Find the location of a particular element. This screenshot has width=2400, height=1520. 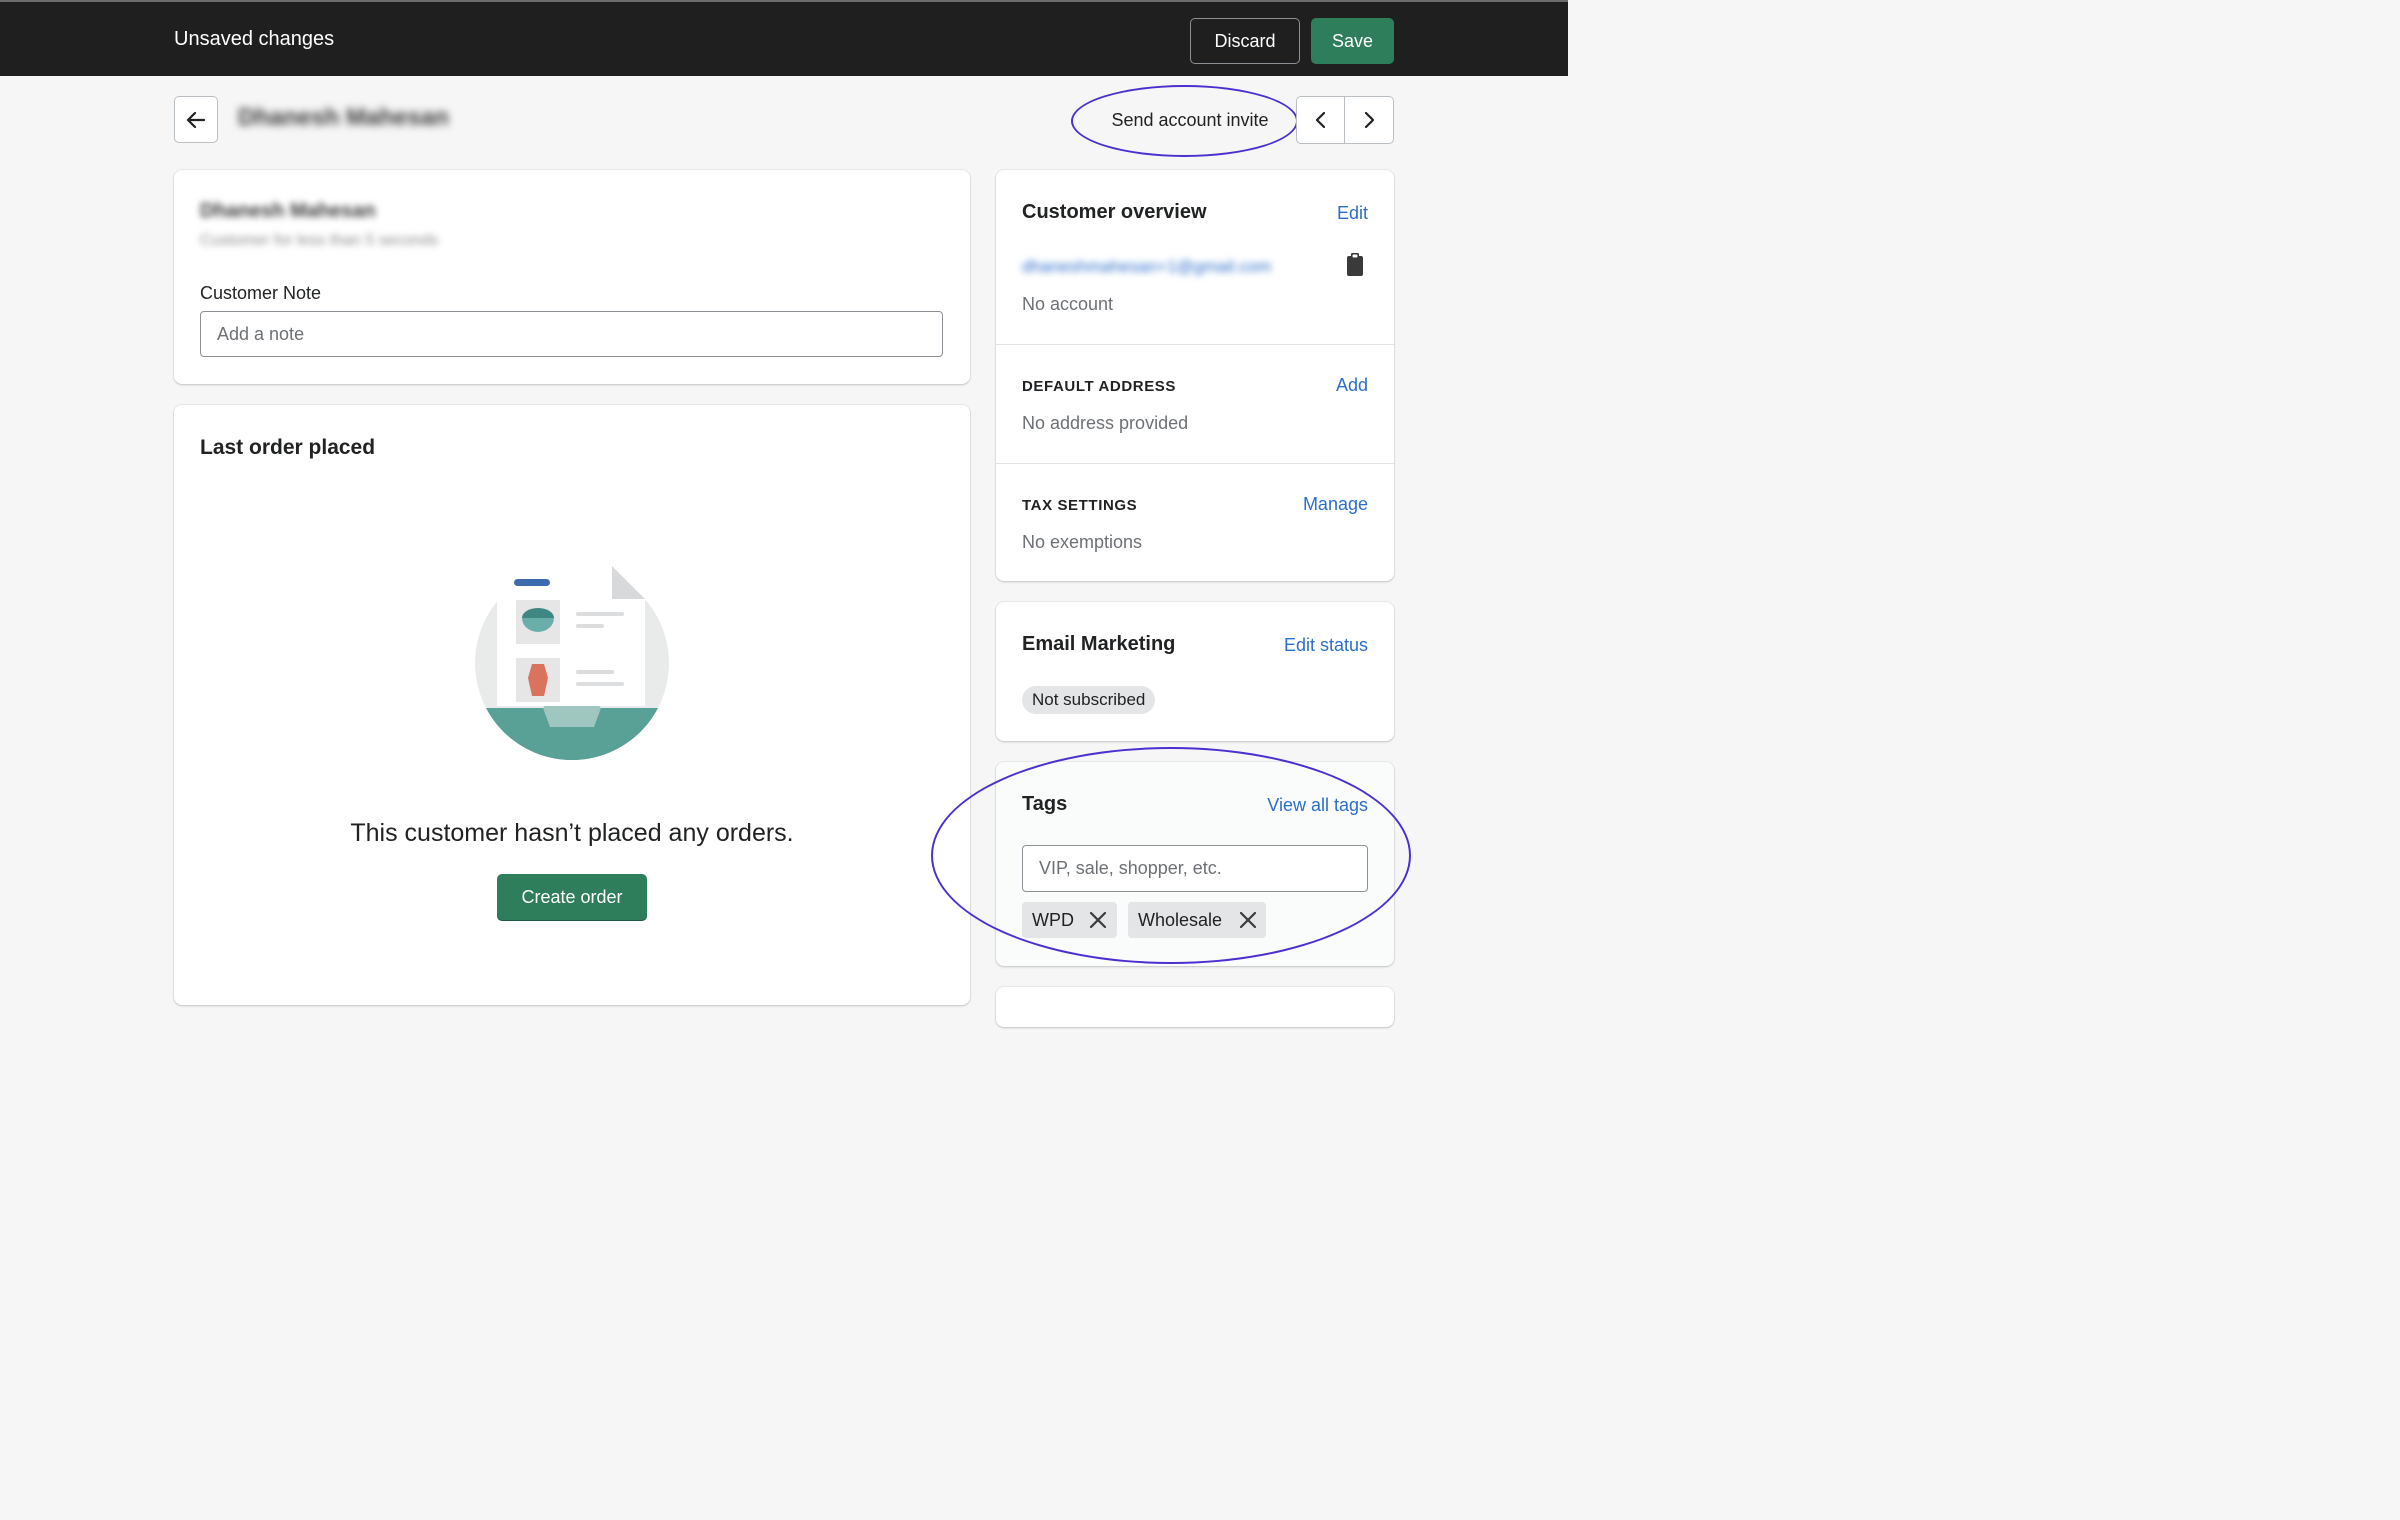

customer-name: Dhanesh Mahesan is located at coordinates (288, 211).